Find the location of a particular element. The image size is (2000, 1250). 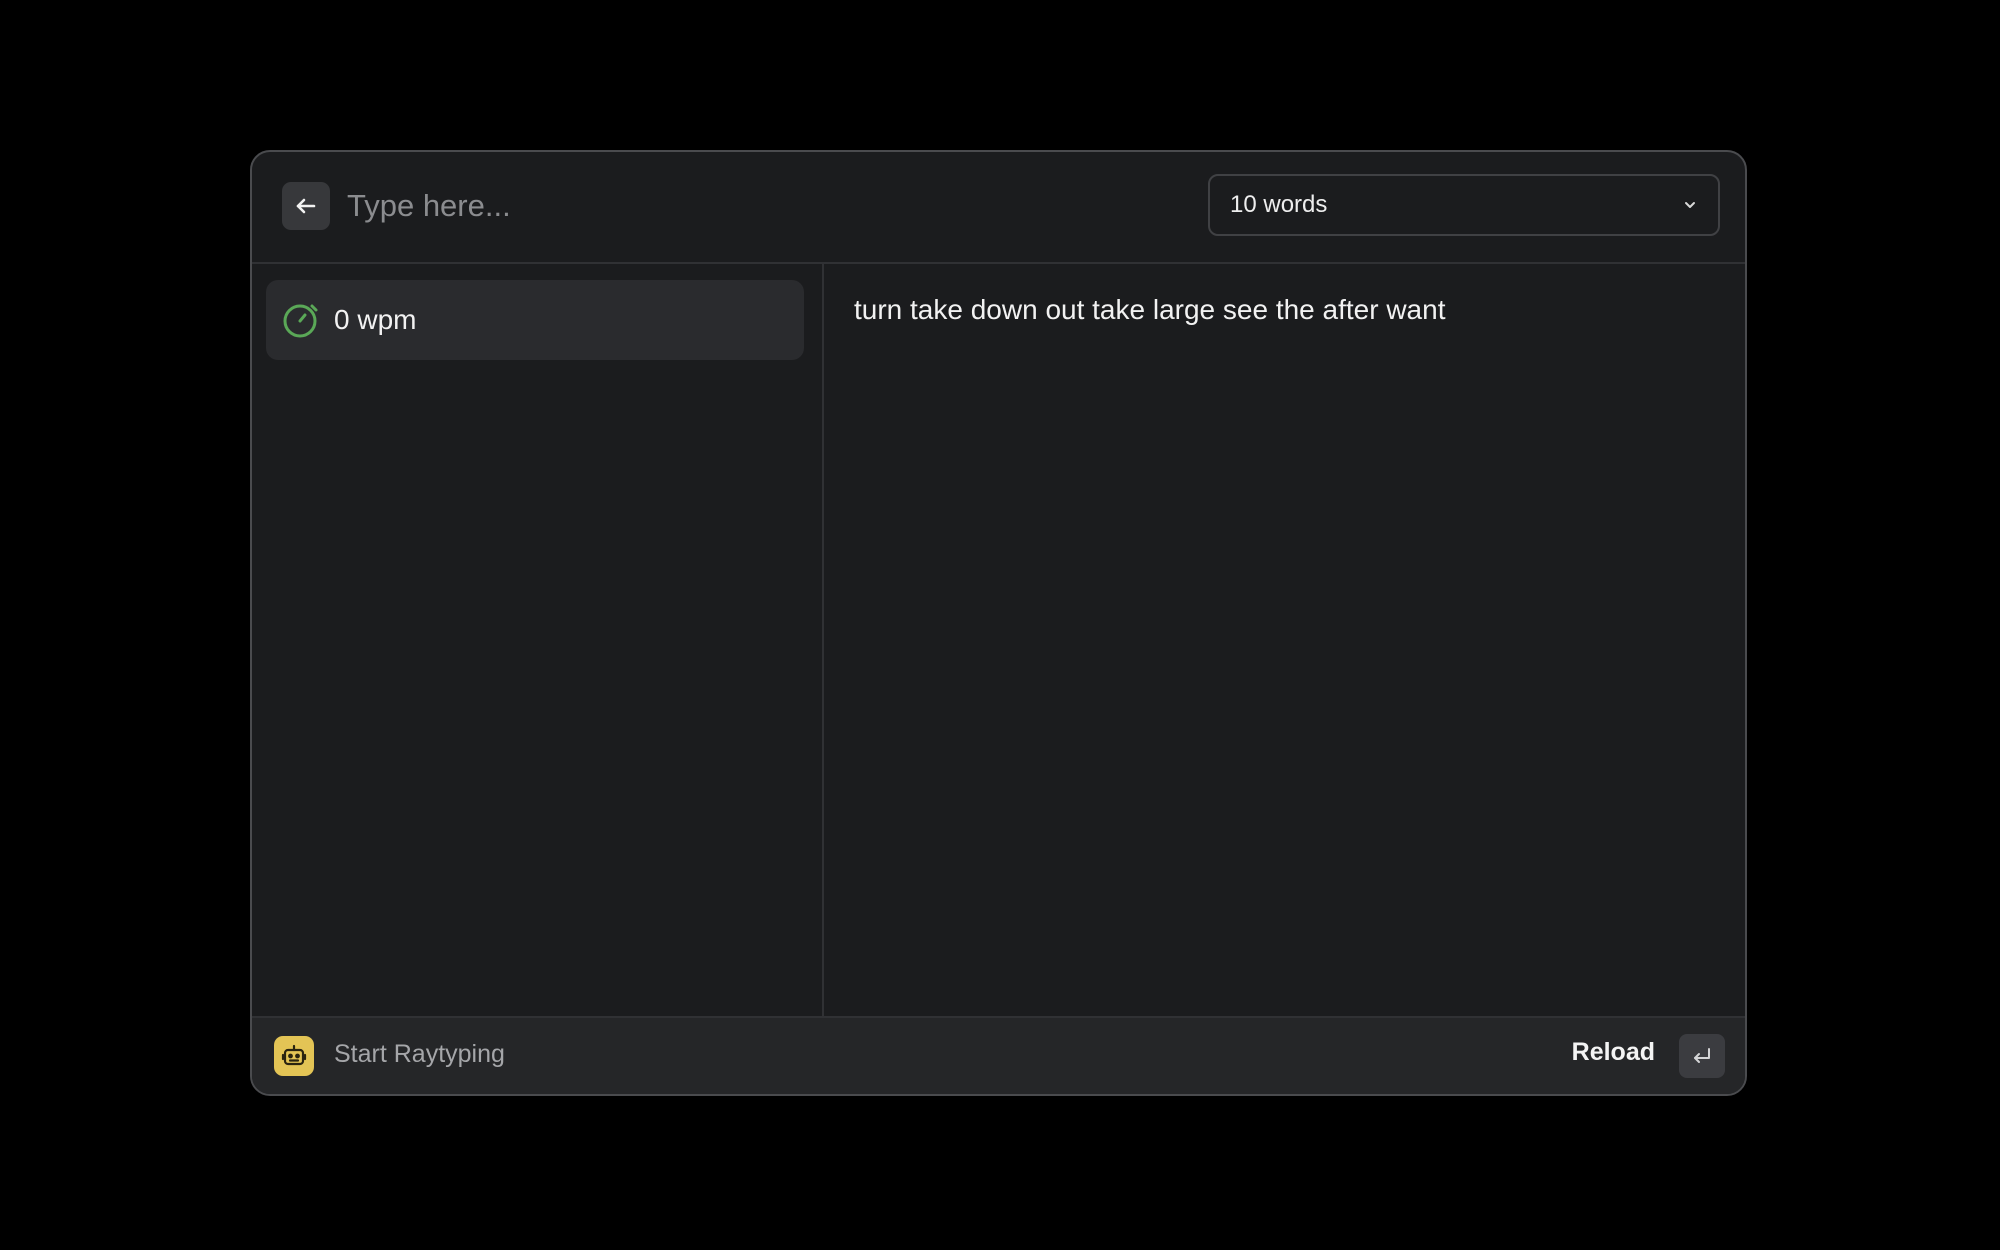

word-count-dropdown: 10 words is located at coordinates (1464, 205).